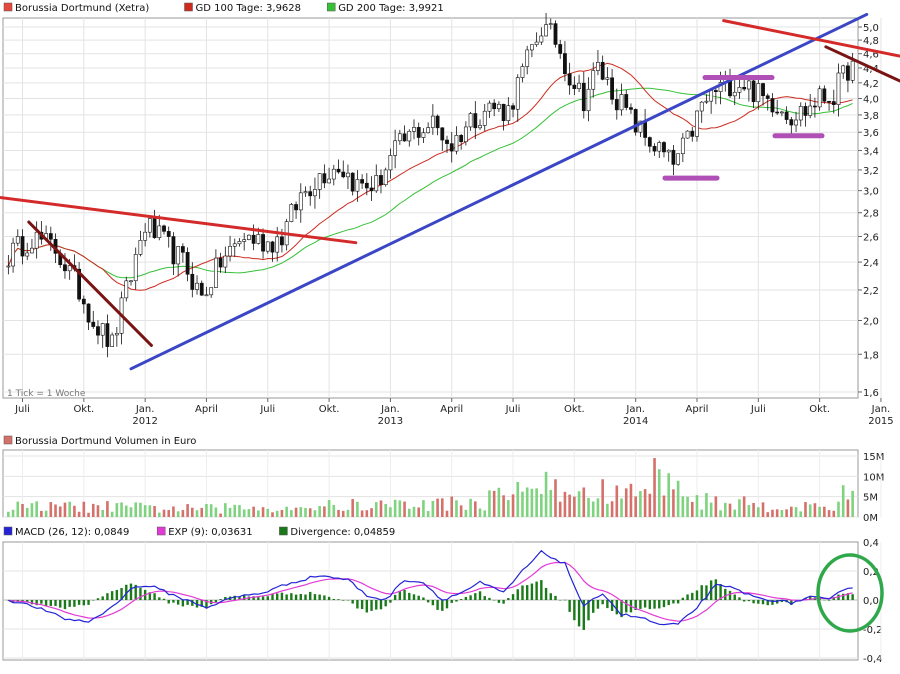 This screenshot has height=674, width=900. Describe the element at coordinates (697, 409) in the screenshot. I see `price-x-tick-label: April` at that location.